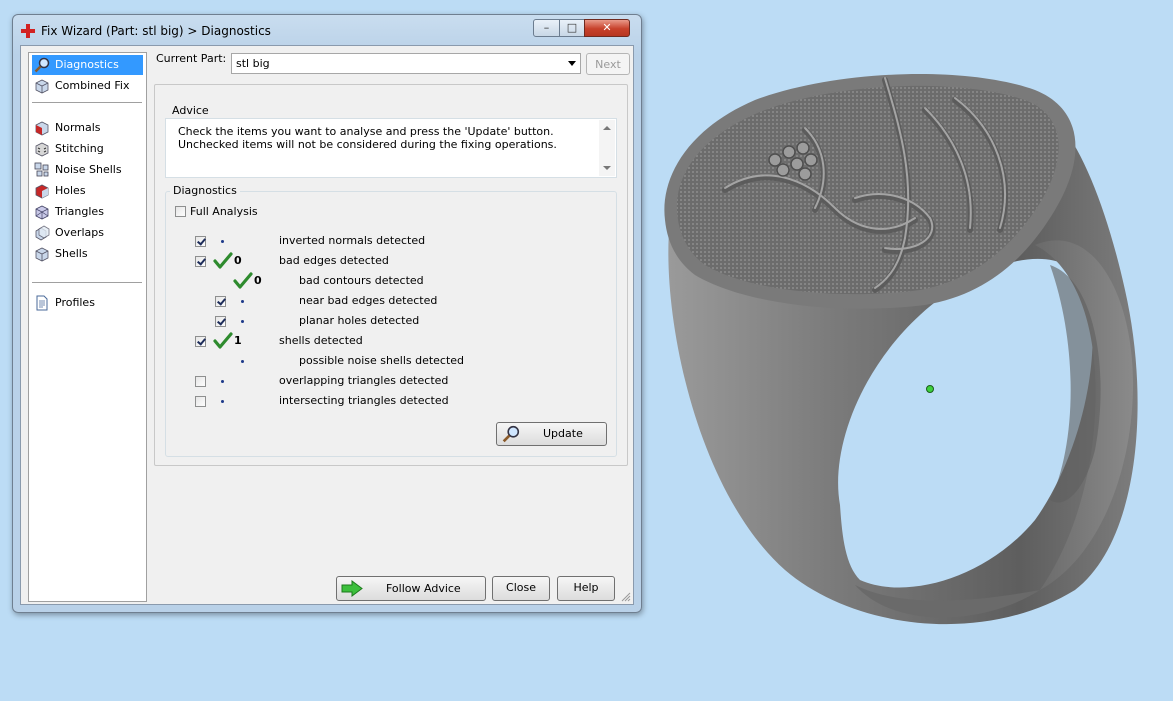 Image resolution: width=1173 pixels, height=701 pixels. What do you see at coordinates (200, 241) in the screenshot?
I see `inverted-normals-checkbox` at bounding box center [200, 241].